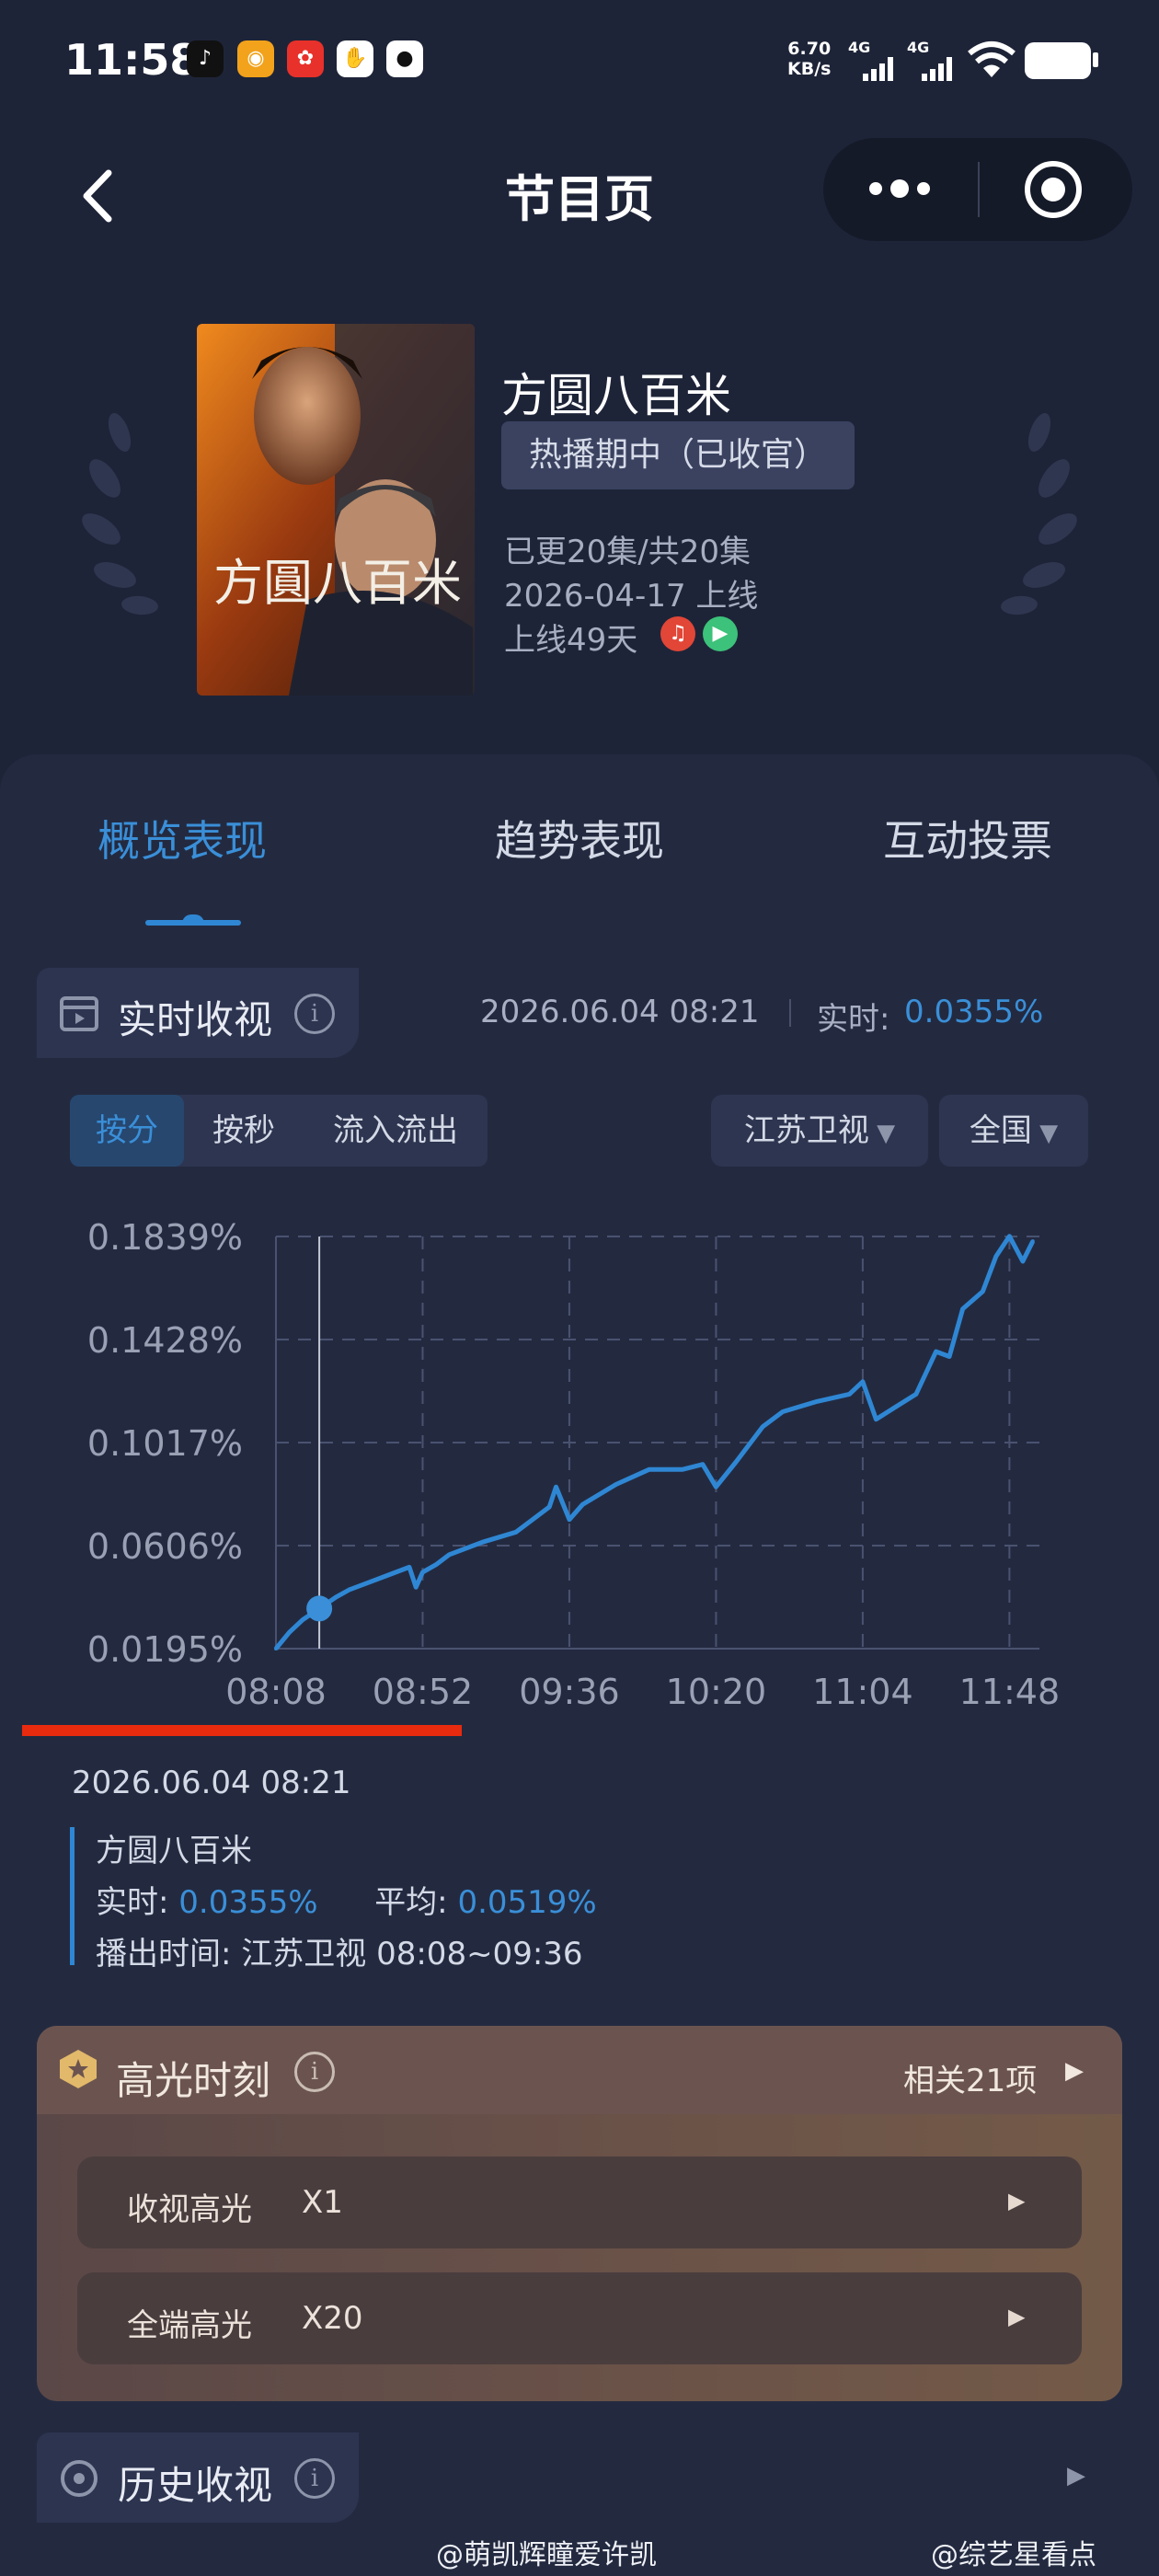  What do you see at coordinates (412, 1954) in the screenshot?
I see `tooltip-air-value: 江苏卫视 08:08~09:36` at bounding box center [412, 1954].